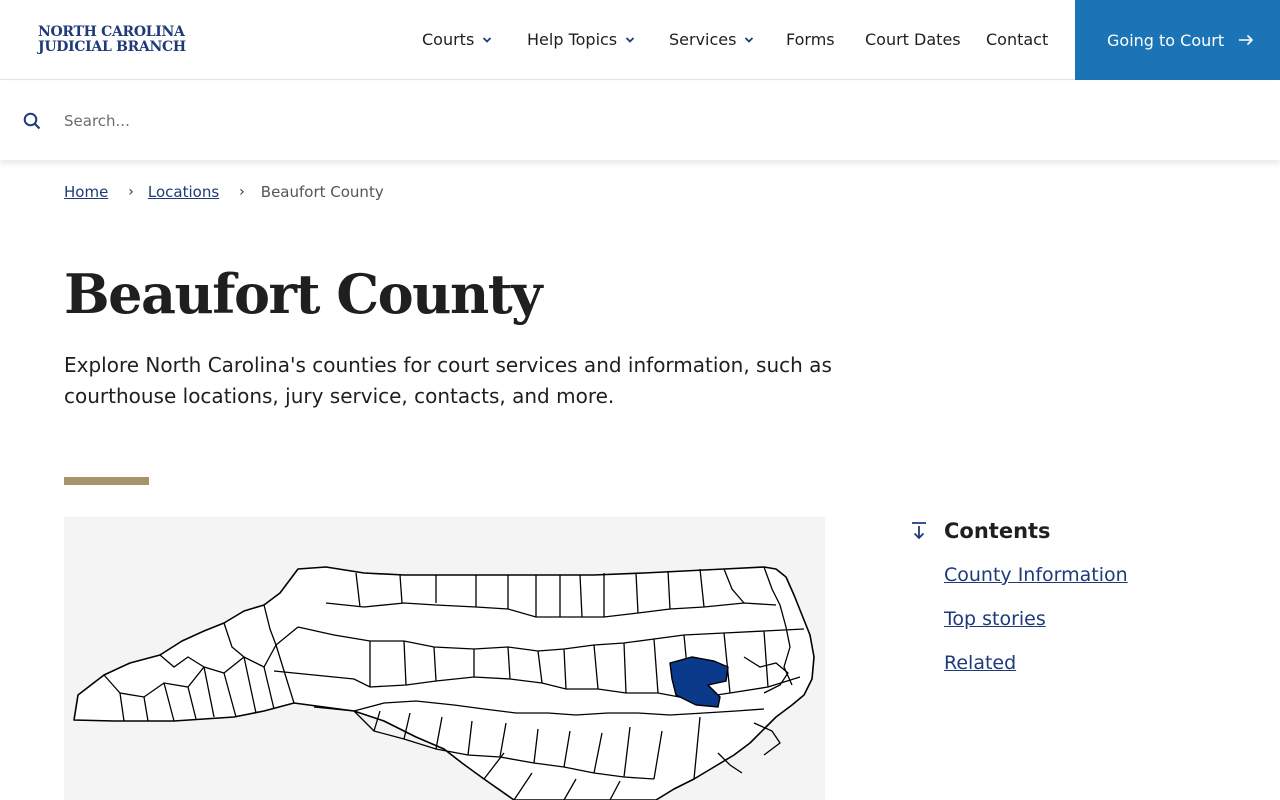 Image resolution: width=1280 pixels, height=800 pixels. I want to click on nav-courts: Courts, so click(457, 39).